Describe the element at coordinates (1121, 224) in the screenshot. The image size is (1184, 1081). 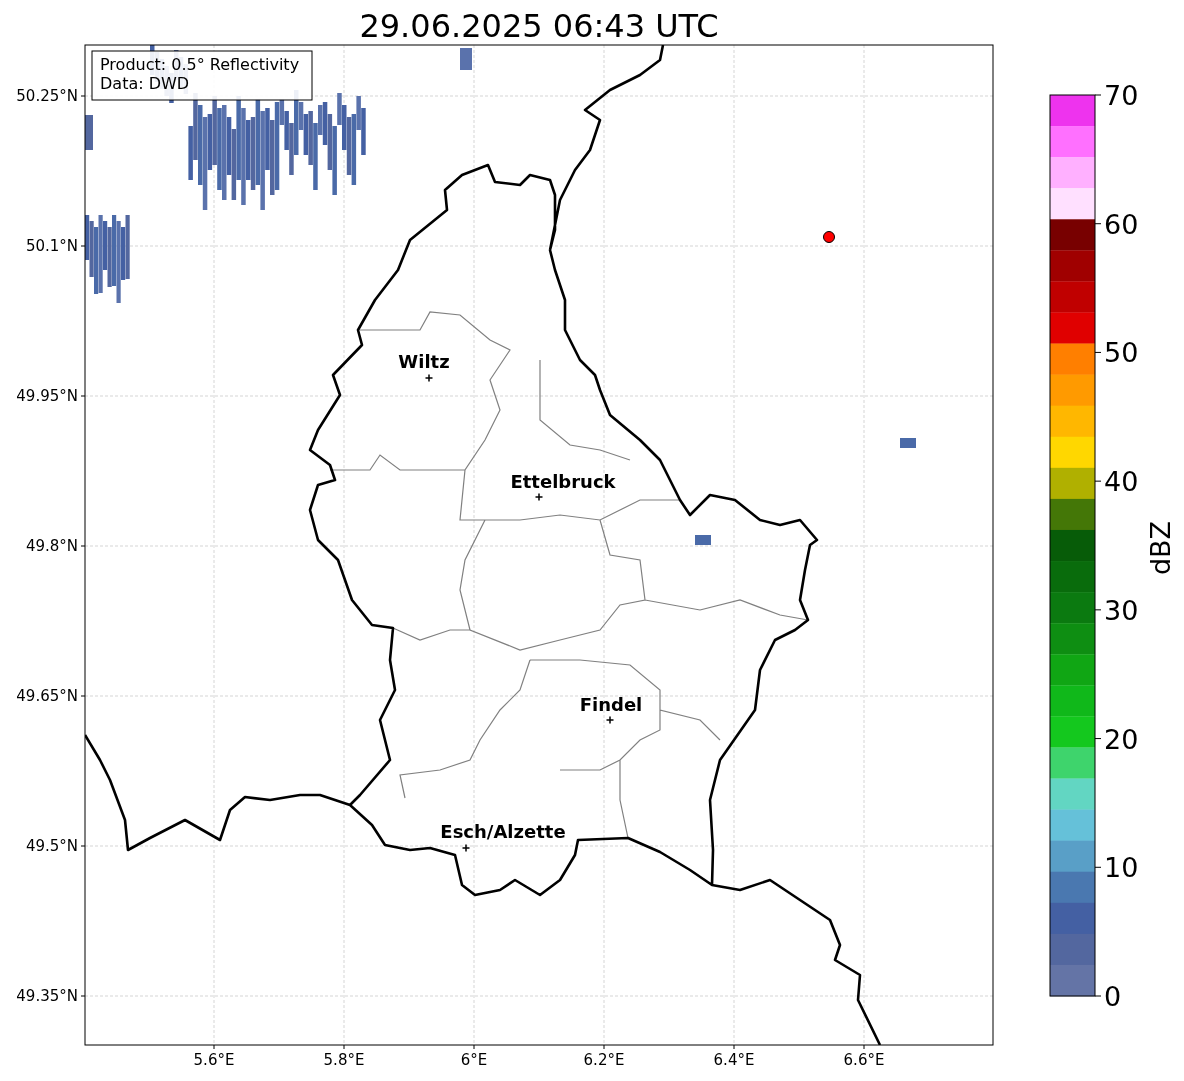
I see `colorbar-tick-label: 60` at that location.